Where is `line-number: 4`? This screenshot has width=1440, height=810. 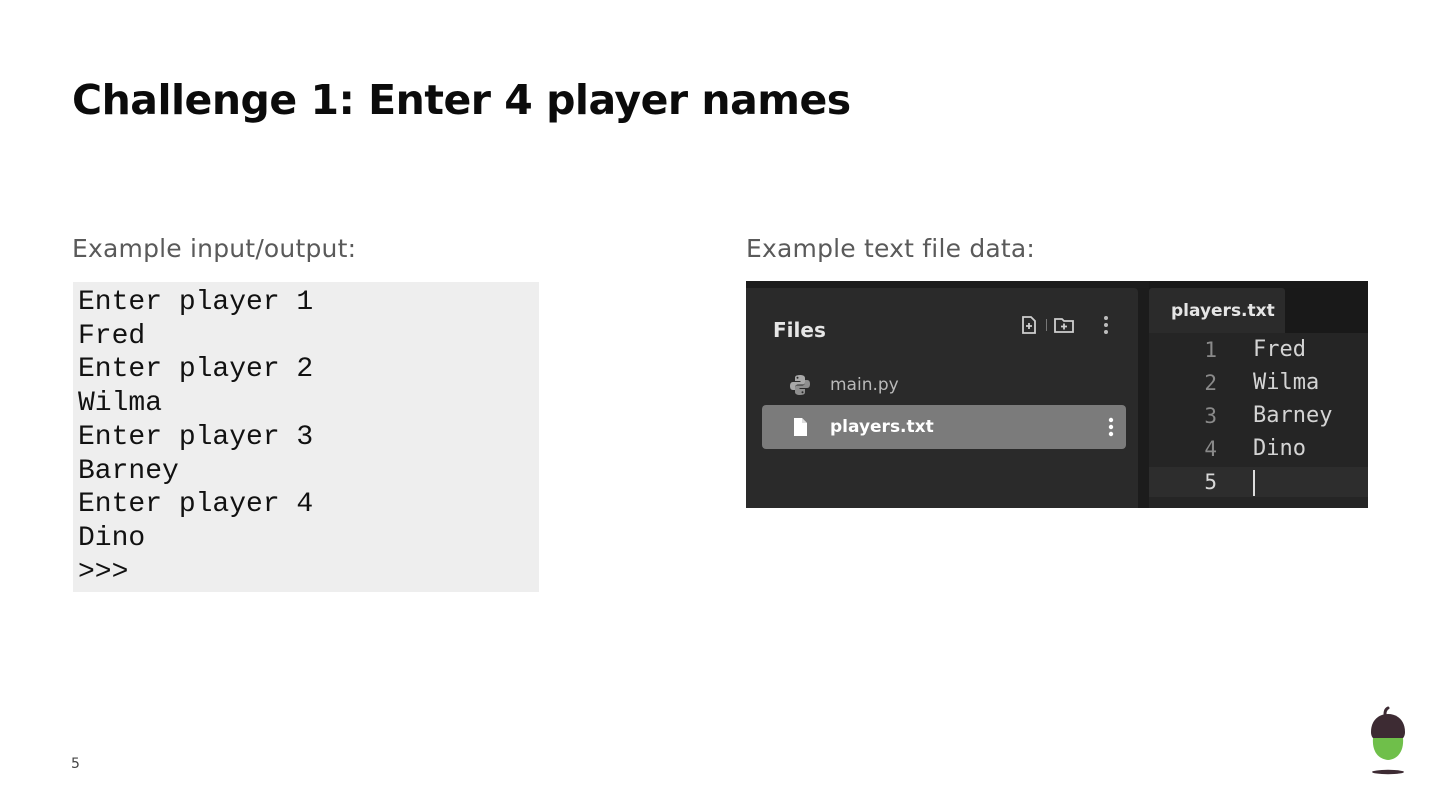 line-number: 4 is located at coordinates (1210, 449).